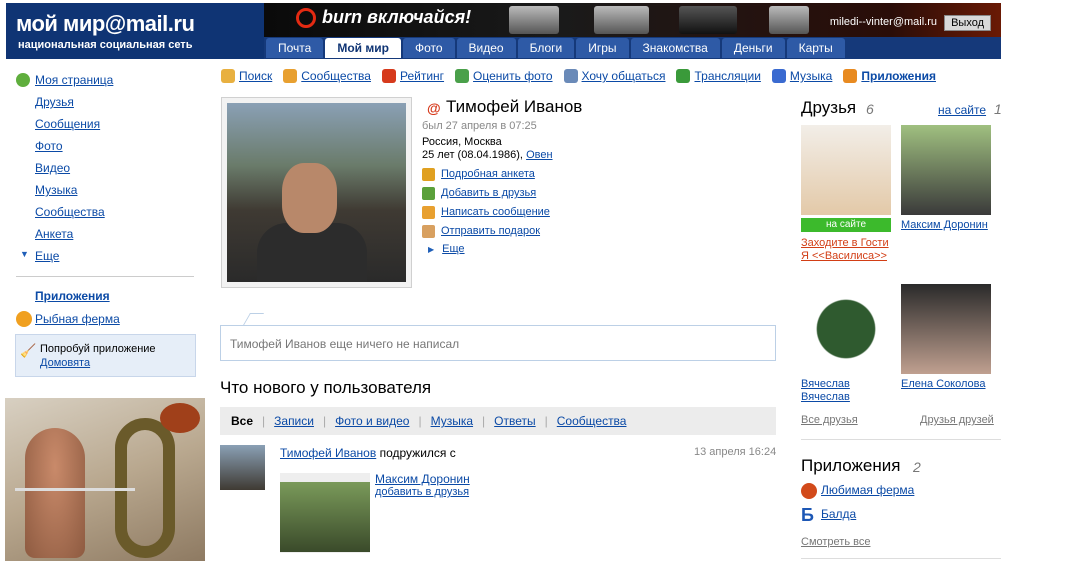 This screenshot has height=561, width=1069. I want to click on sword-figure, so click(75, 489).